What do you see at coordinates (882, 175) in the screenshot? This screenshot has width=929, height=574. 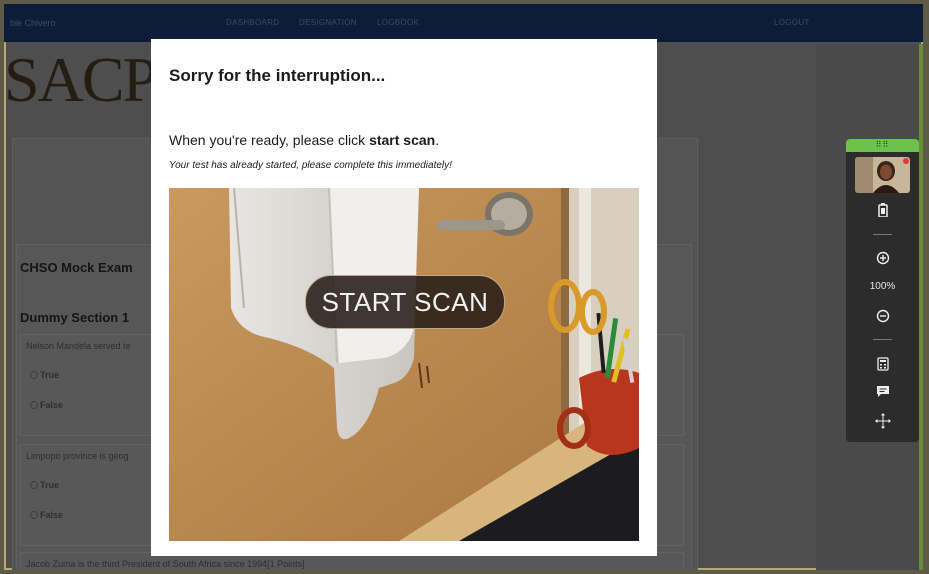 I see `webcam-preview` at bounding box center [882, 175].